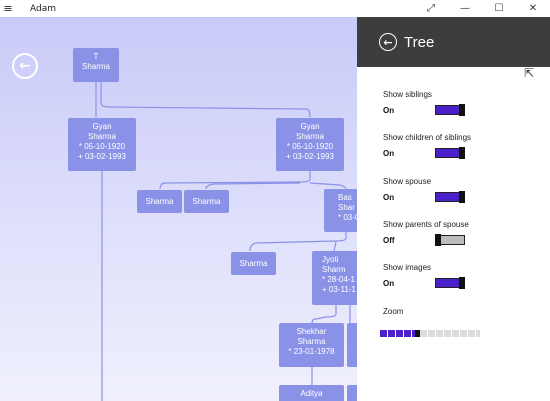 The width and height of the screenshot is (550, 401). What do you see at coordinates (465, 8) in the screenshot?
I see `minimize-icon: —` at bounding box center [465, 8].